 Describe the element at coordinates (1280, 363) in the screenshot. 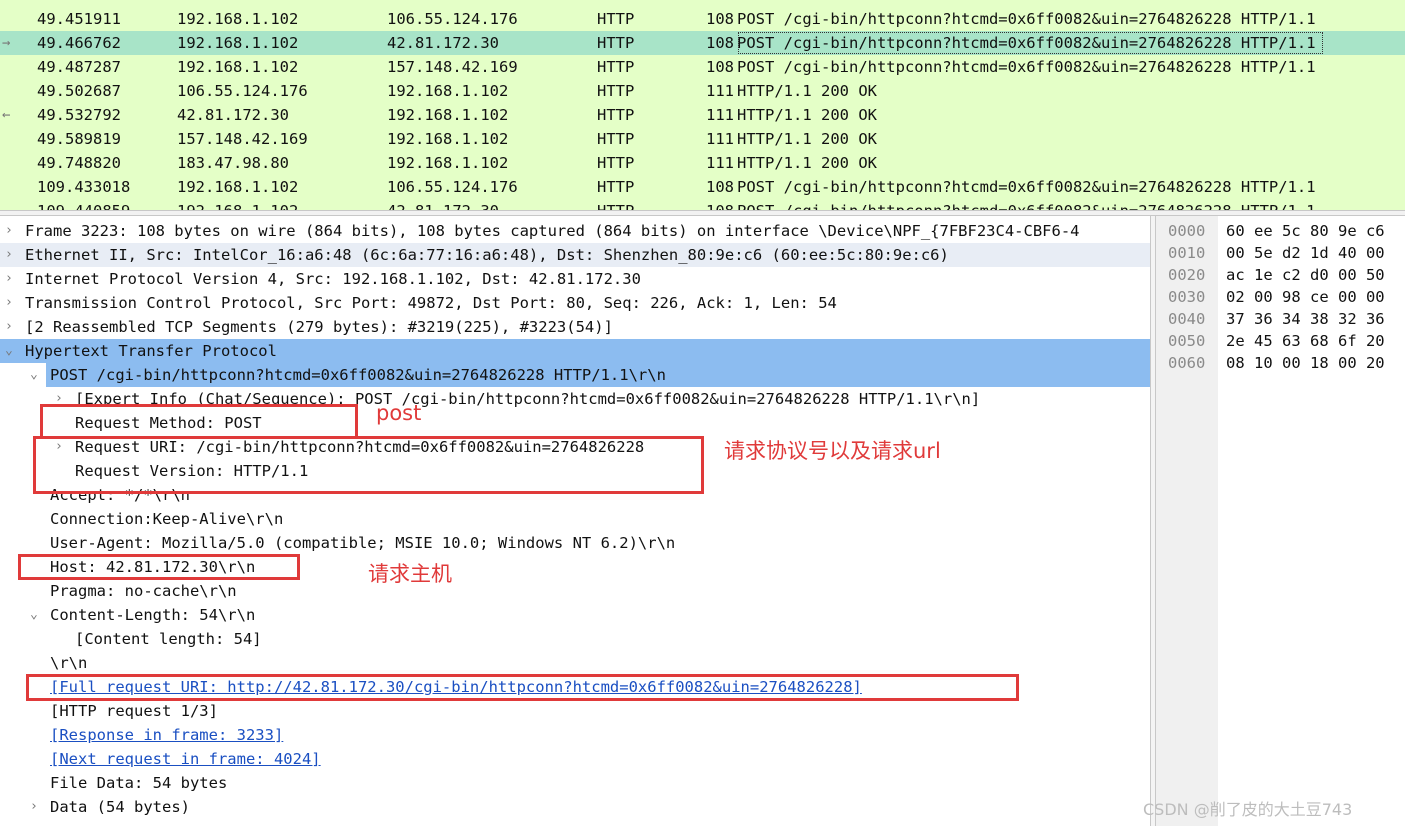

I see `bytes-row: 0060 08 10 00 18 00 20` at that location.